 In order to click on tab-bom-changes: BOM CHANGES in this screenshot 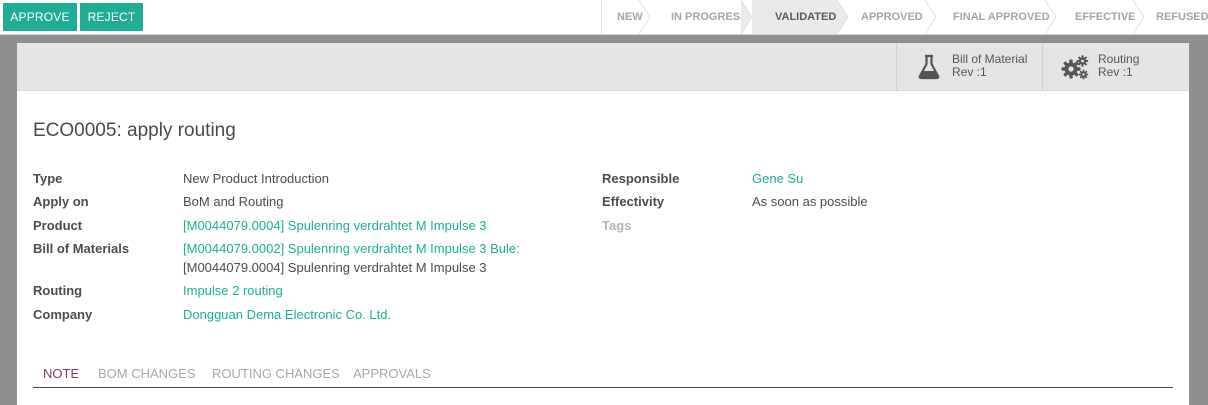, I will do `click(147, 373)`.